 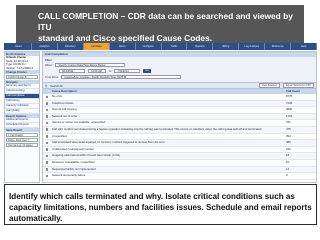 What do you see at coordinates (45, 46) in the screenshot?
I see `tab-analytics: Analytics` at bounding box center [45, 46].